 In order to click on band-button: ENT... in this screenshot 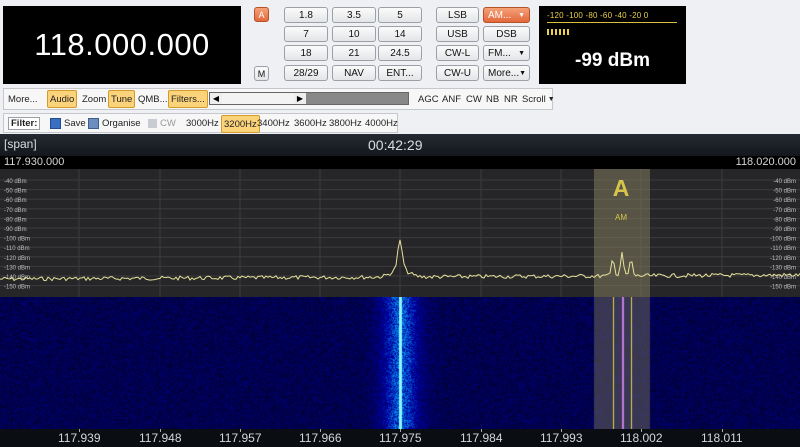, I will do `click(400, 73)`.